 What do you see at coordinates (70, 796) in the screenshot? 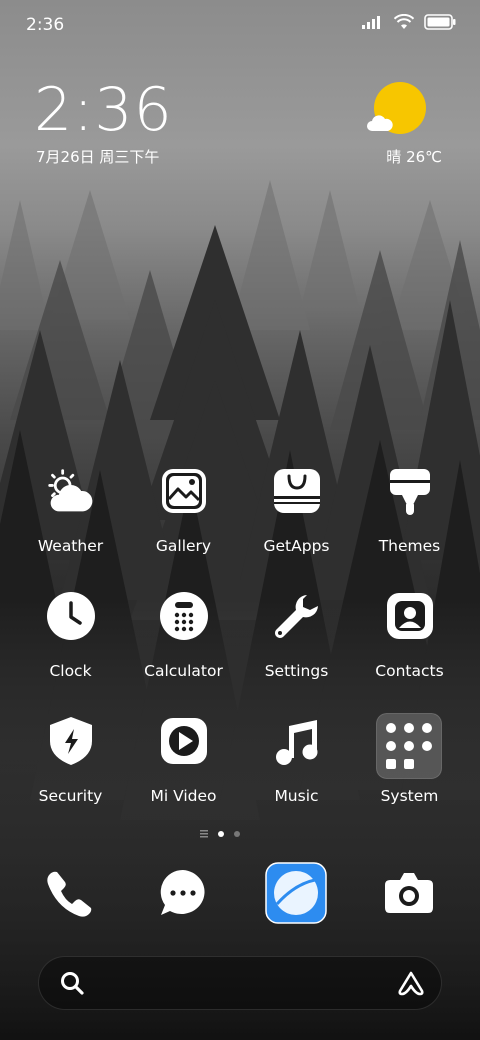
I see `app-label: Security` at bounding box center [70, 796].